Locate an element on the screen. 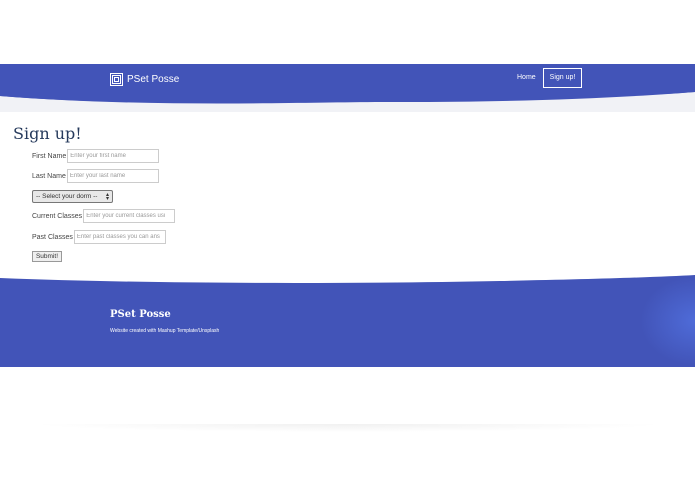  first-name-row: First Name is located at coordinates (96, 156).